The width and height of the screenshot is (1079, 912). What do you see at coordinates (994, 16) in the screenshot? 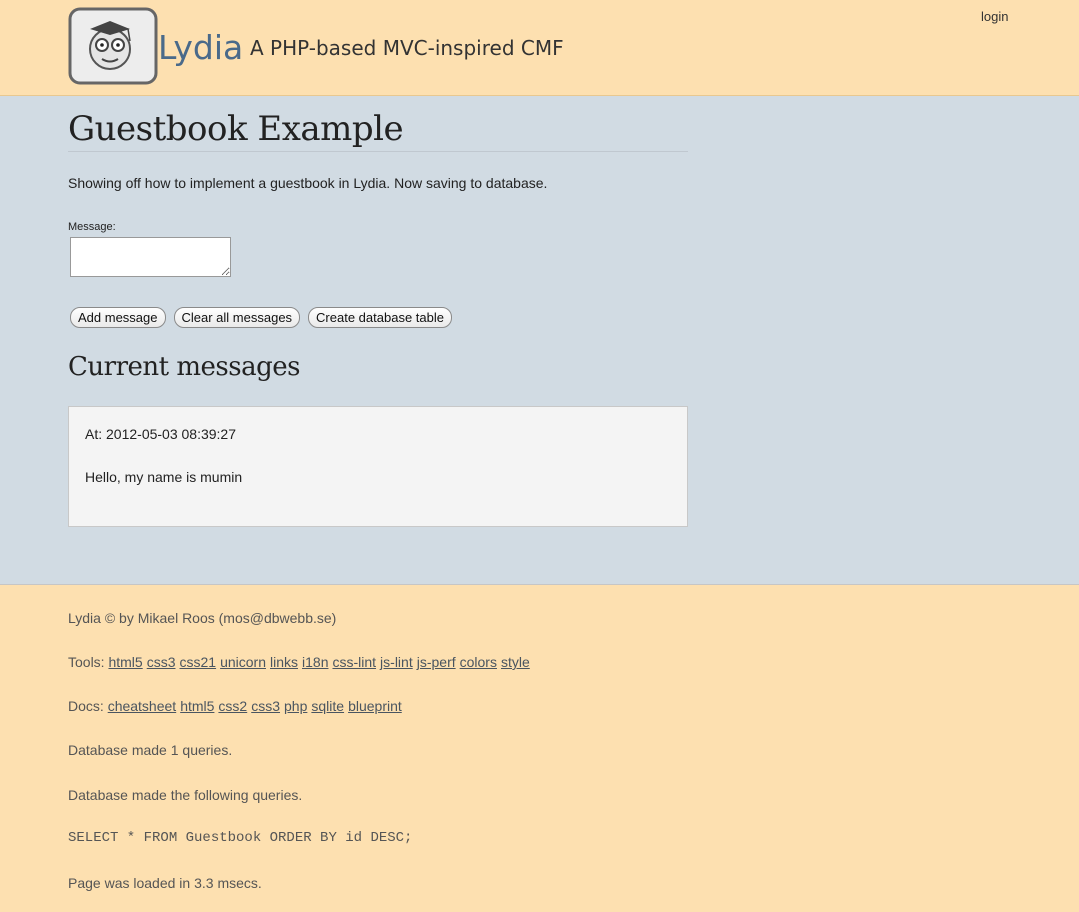
I see `login-link: login` at bounding box center [994, 16].